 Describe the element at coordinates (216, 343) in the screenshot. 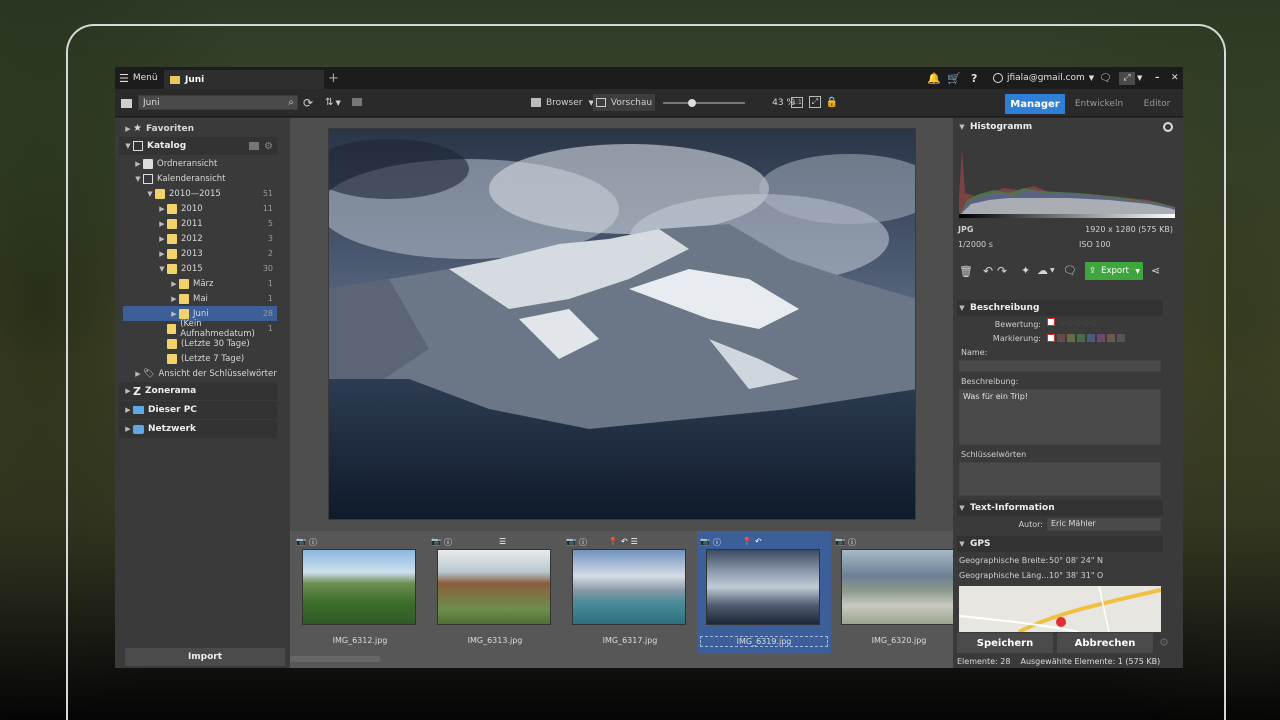

I see `tree-last-30-days: (Letzte 30 Tage)` at that location.